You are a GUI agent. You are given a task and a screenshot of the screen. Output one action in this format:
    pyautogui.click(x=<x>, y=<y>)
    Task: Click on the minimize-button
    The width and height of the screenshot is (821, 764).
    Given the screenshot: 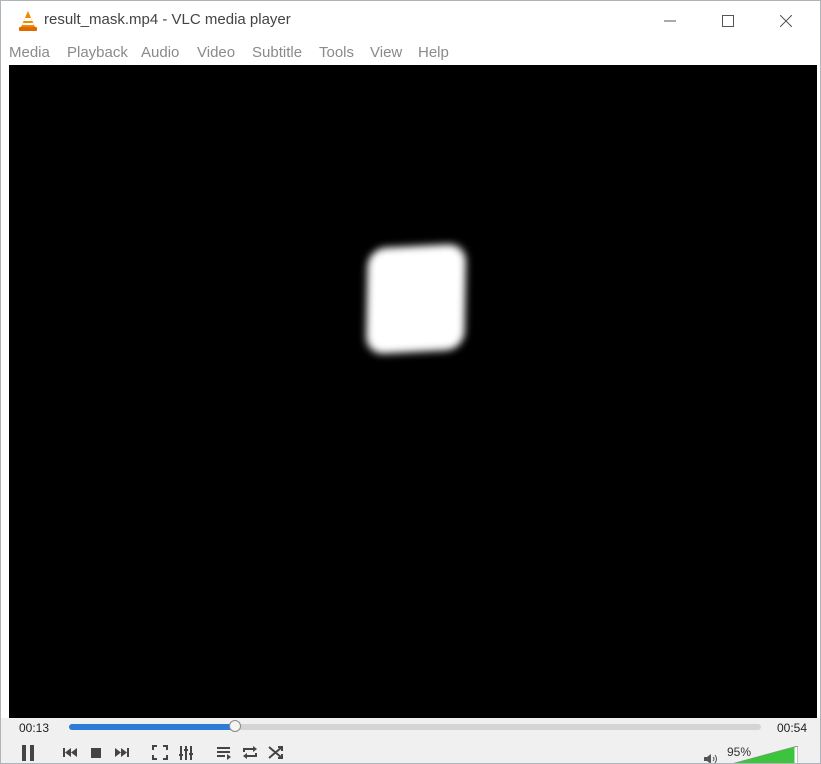 What is the action you would take?
    pyautogui.click(x=670, y=21)
    